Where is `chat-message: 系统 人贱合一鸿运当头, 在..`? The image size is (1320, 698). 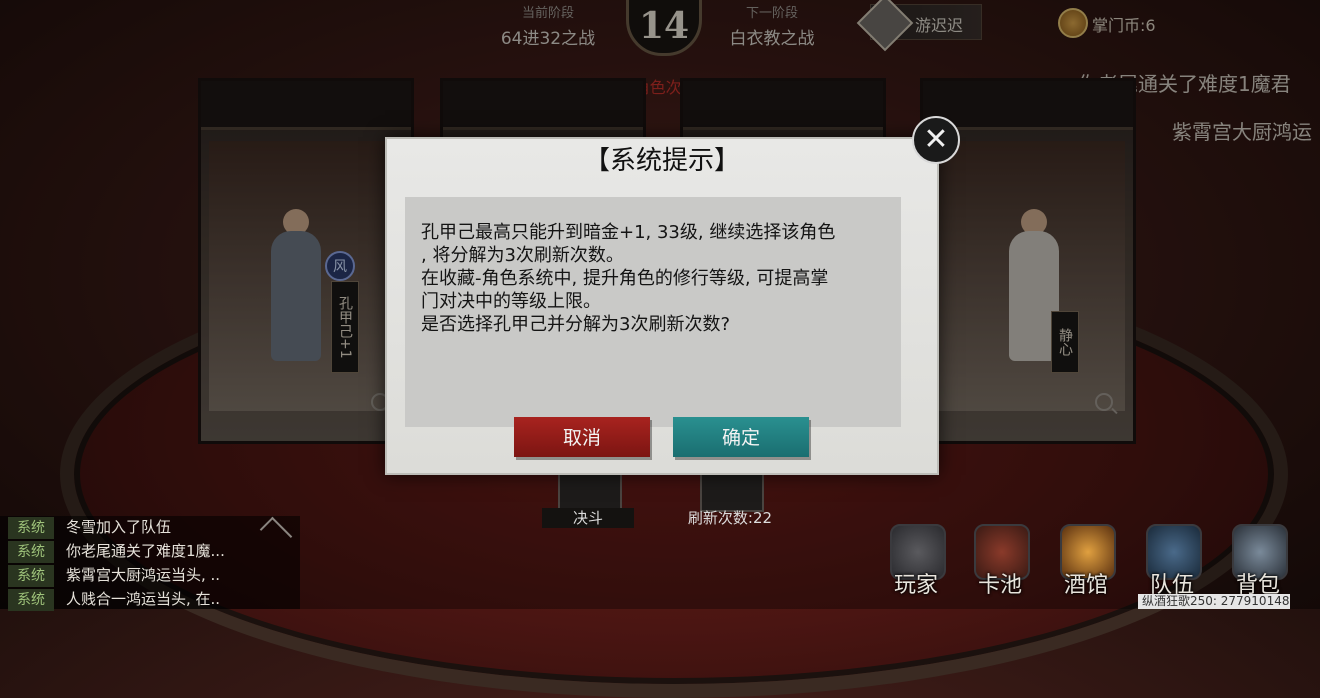 chat-message: 系统 人贱合一鸿运当头, 在.. is located at coordinates (110, 599).